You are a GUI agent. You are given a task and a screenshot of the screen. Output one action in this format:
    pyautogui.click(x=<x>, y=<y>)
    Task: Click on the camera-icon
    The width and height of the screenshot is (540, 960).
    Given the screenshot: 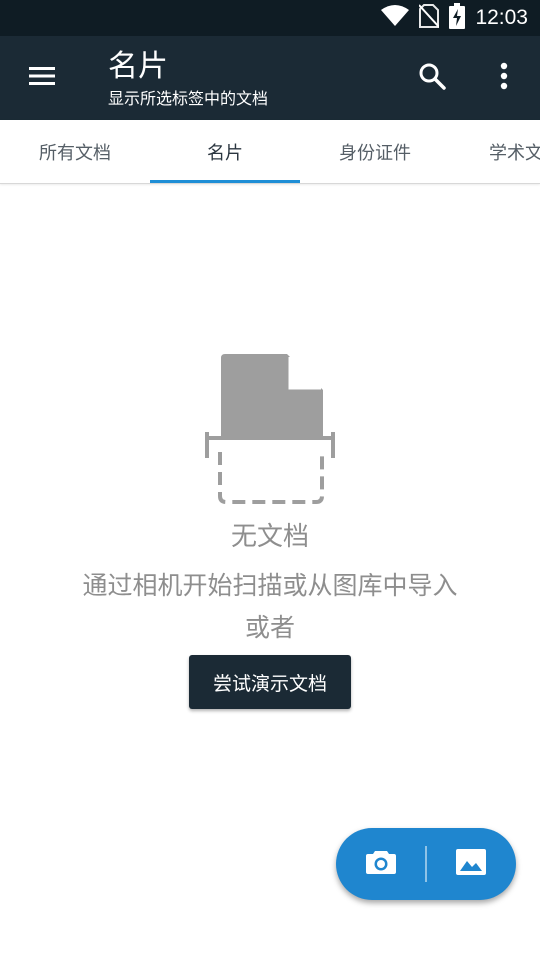 What is the action you would take?
    pyautogui.click(x=381, y=864)
    